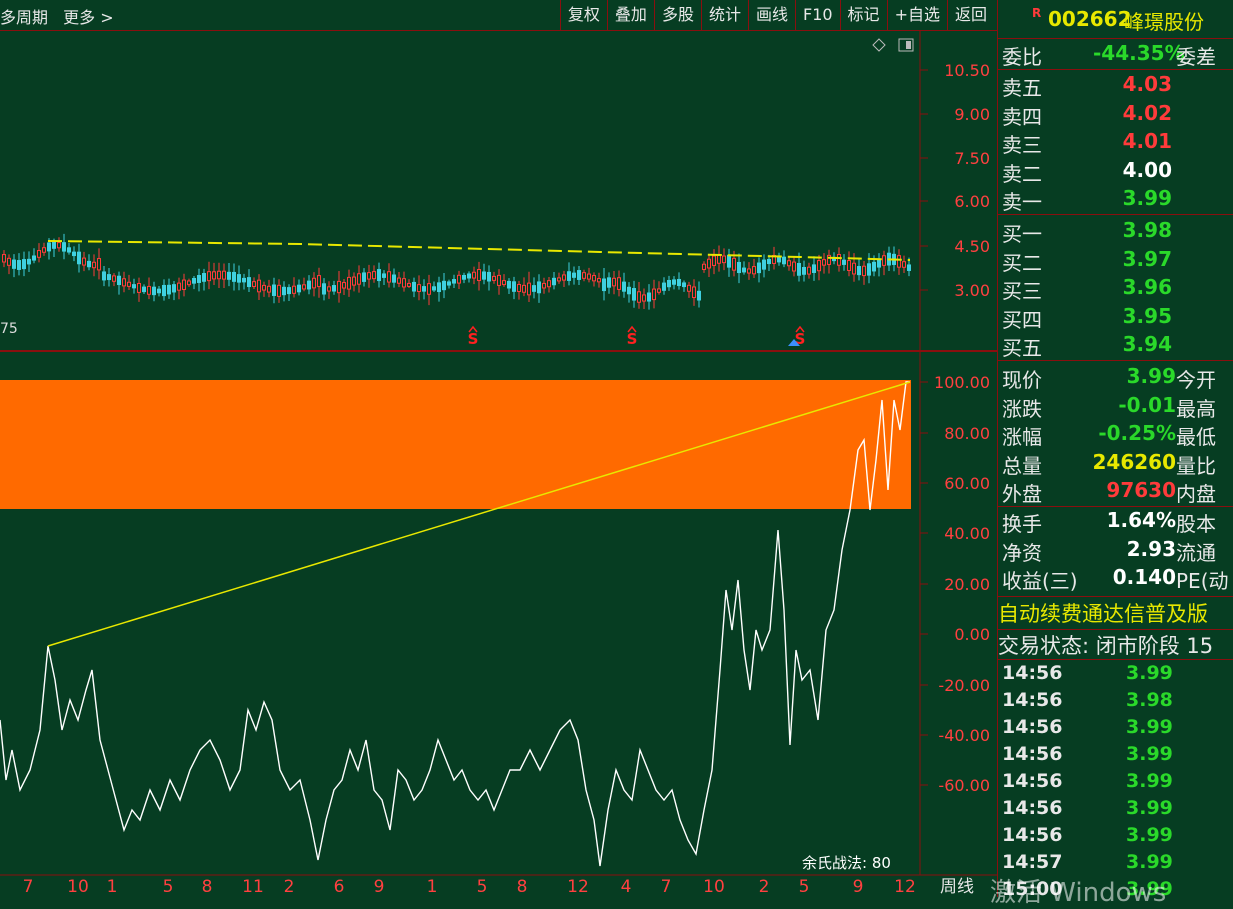  I want to click on window-icon, so click(906, 45).